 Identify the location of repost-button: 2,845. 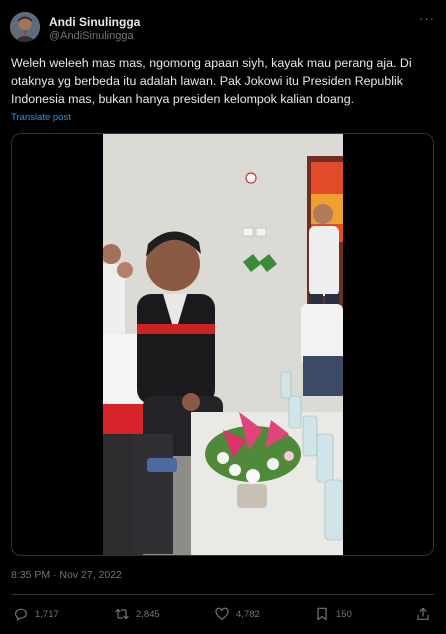
(137, 614).